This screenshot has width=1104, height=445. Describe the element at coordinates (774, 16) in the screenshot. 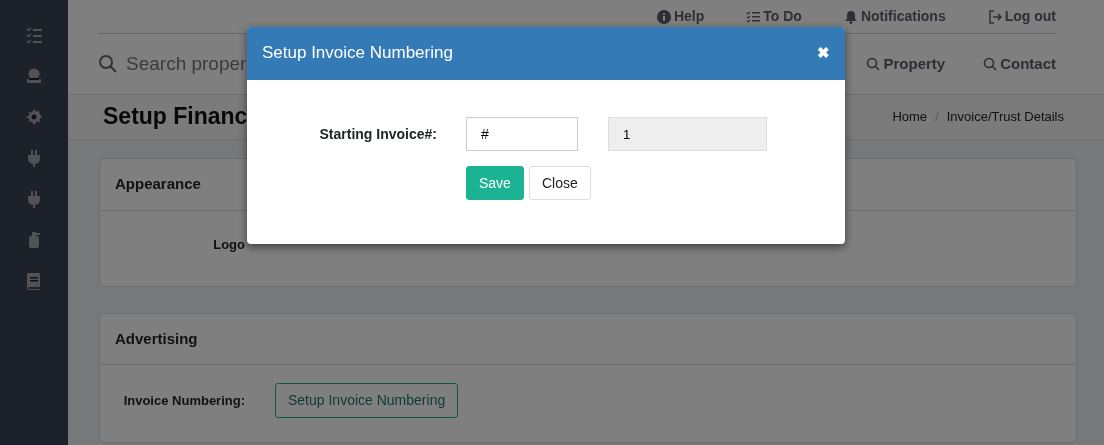

I see `top-link: To Do` at that location.